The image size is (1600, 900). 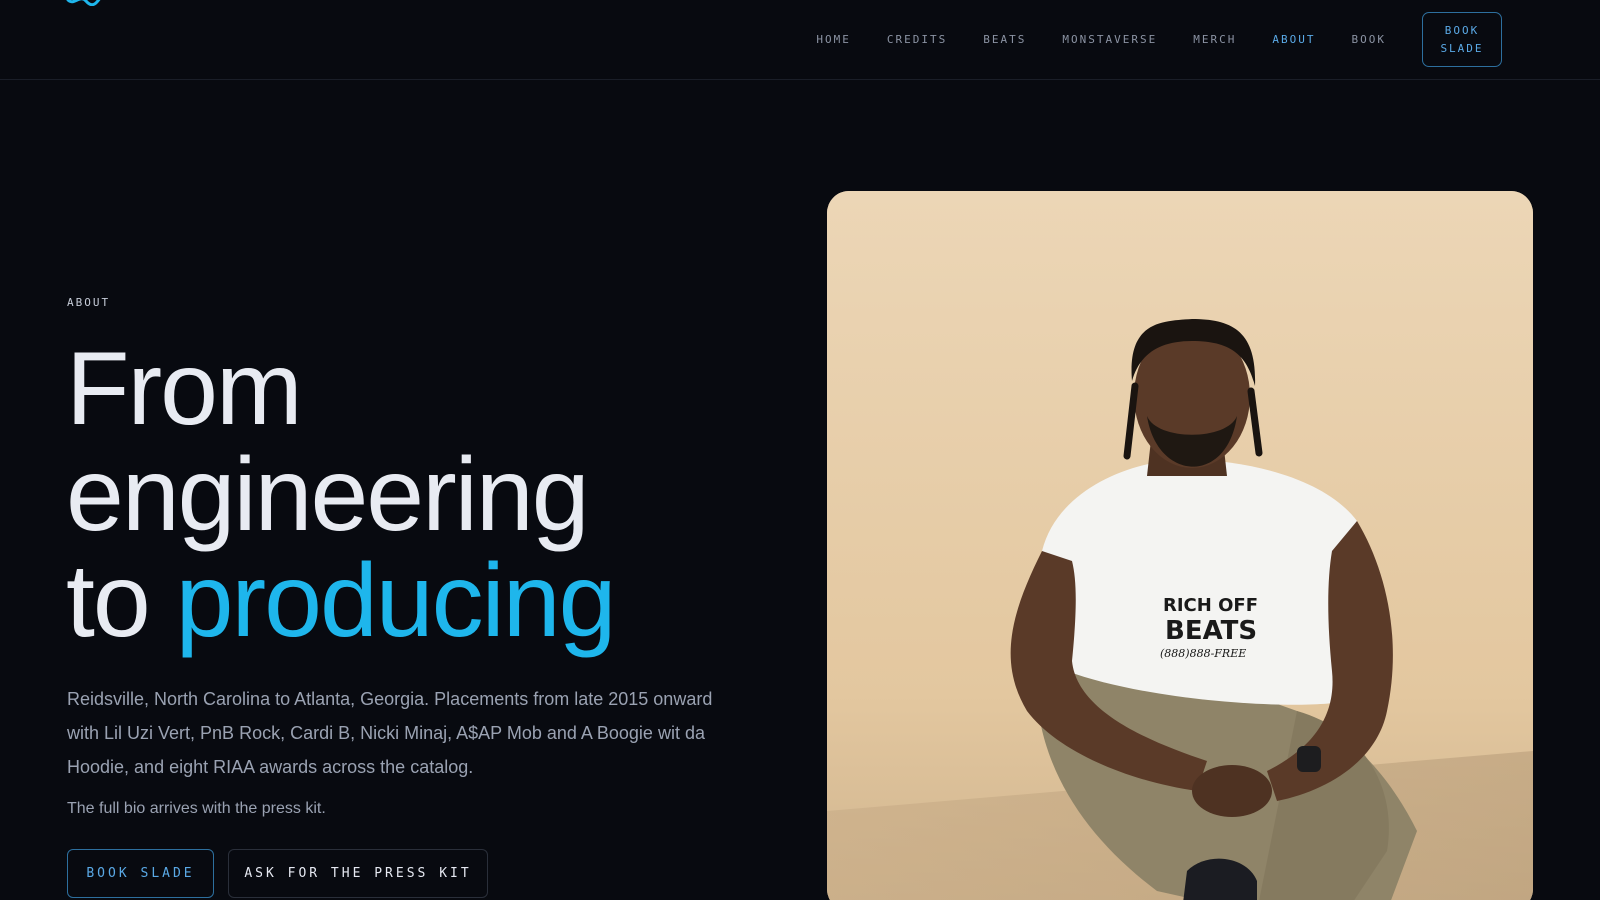 What do you see at coordinates (1462, 48) in the screenshot?
I see `nav-cta-line2: SLADE` at bounding box center [1462, 48].